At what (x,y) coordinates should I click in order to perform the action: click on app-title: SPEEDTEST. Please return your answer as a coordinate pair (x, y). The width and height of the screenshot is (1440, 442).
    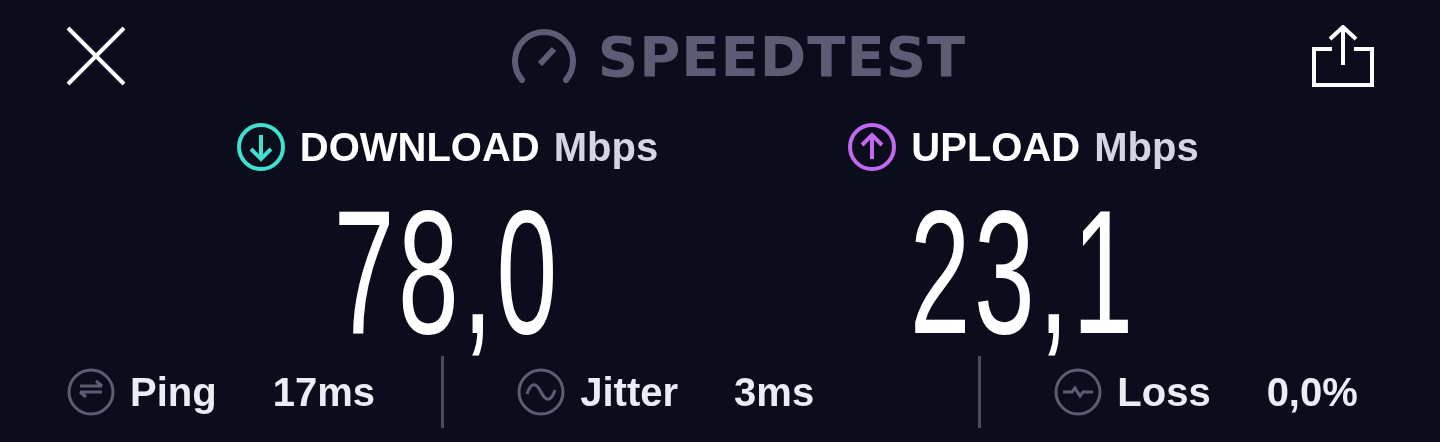
    Looking at the image, I should click on (782, 56).